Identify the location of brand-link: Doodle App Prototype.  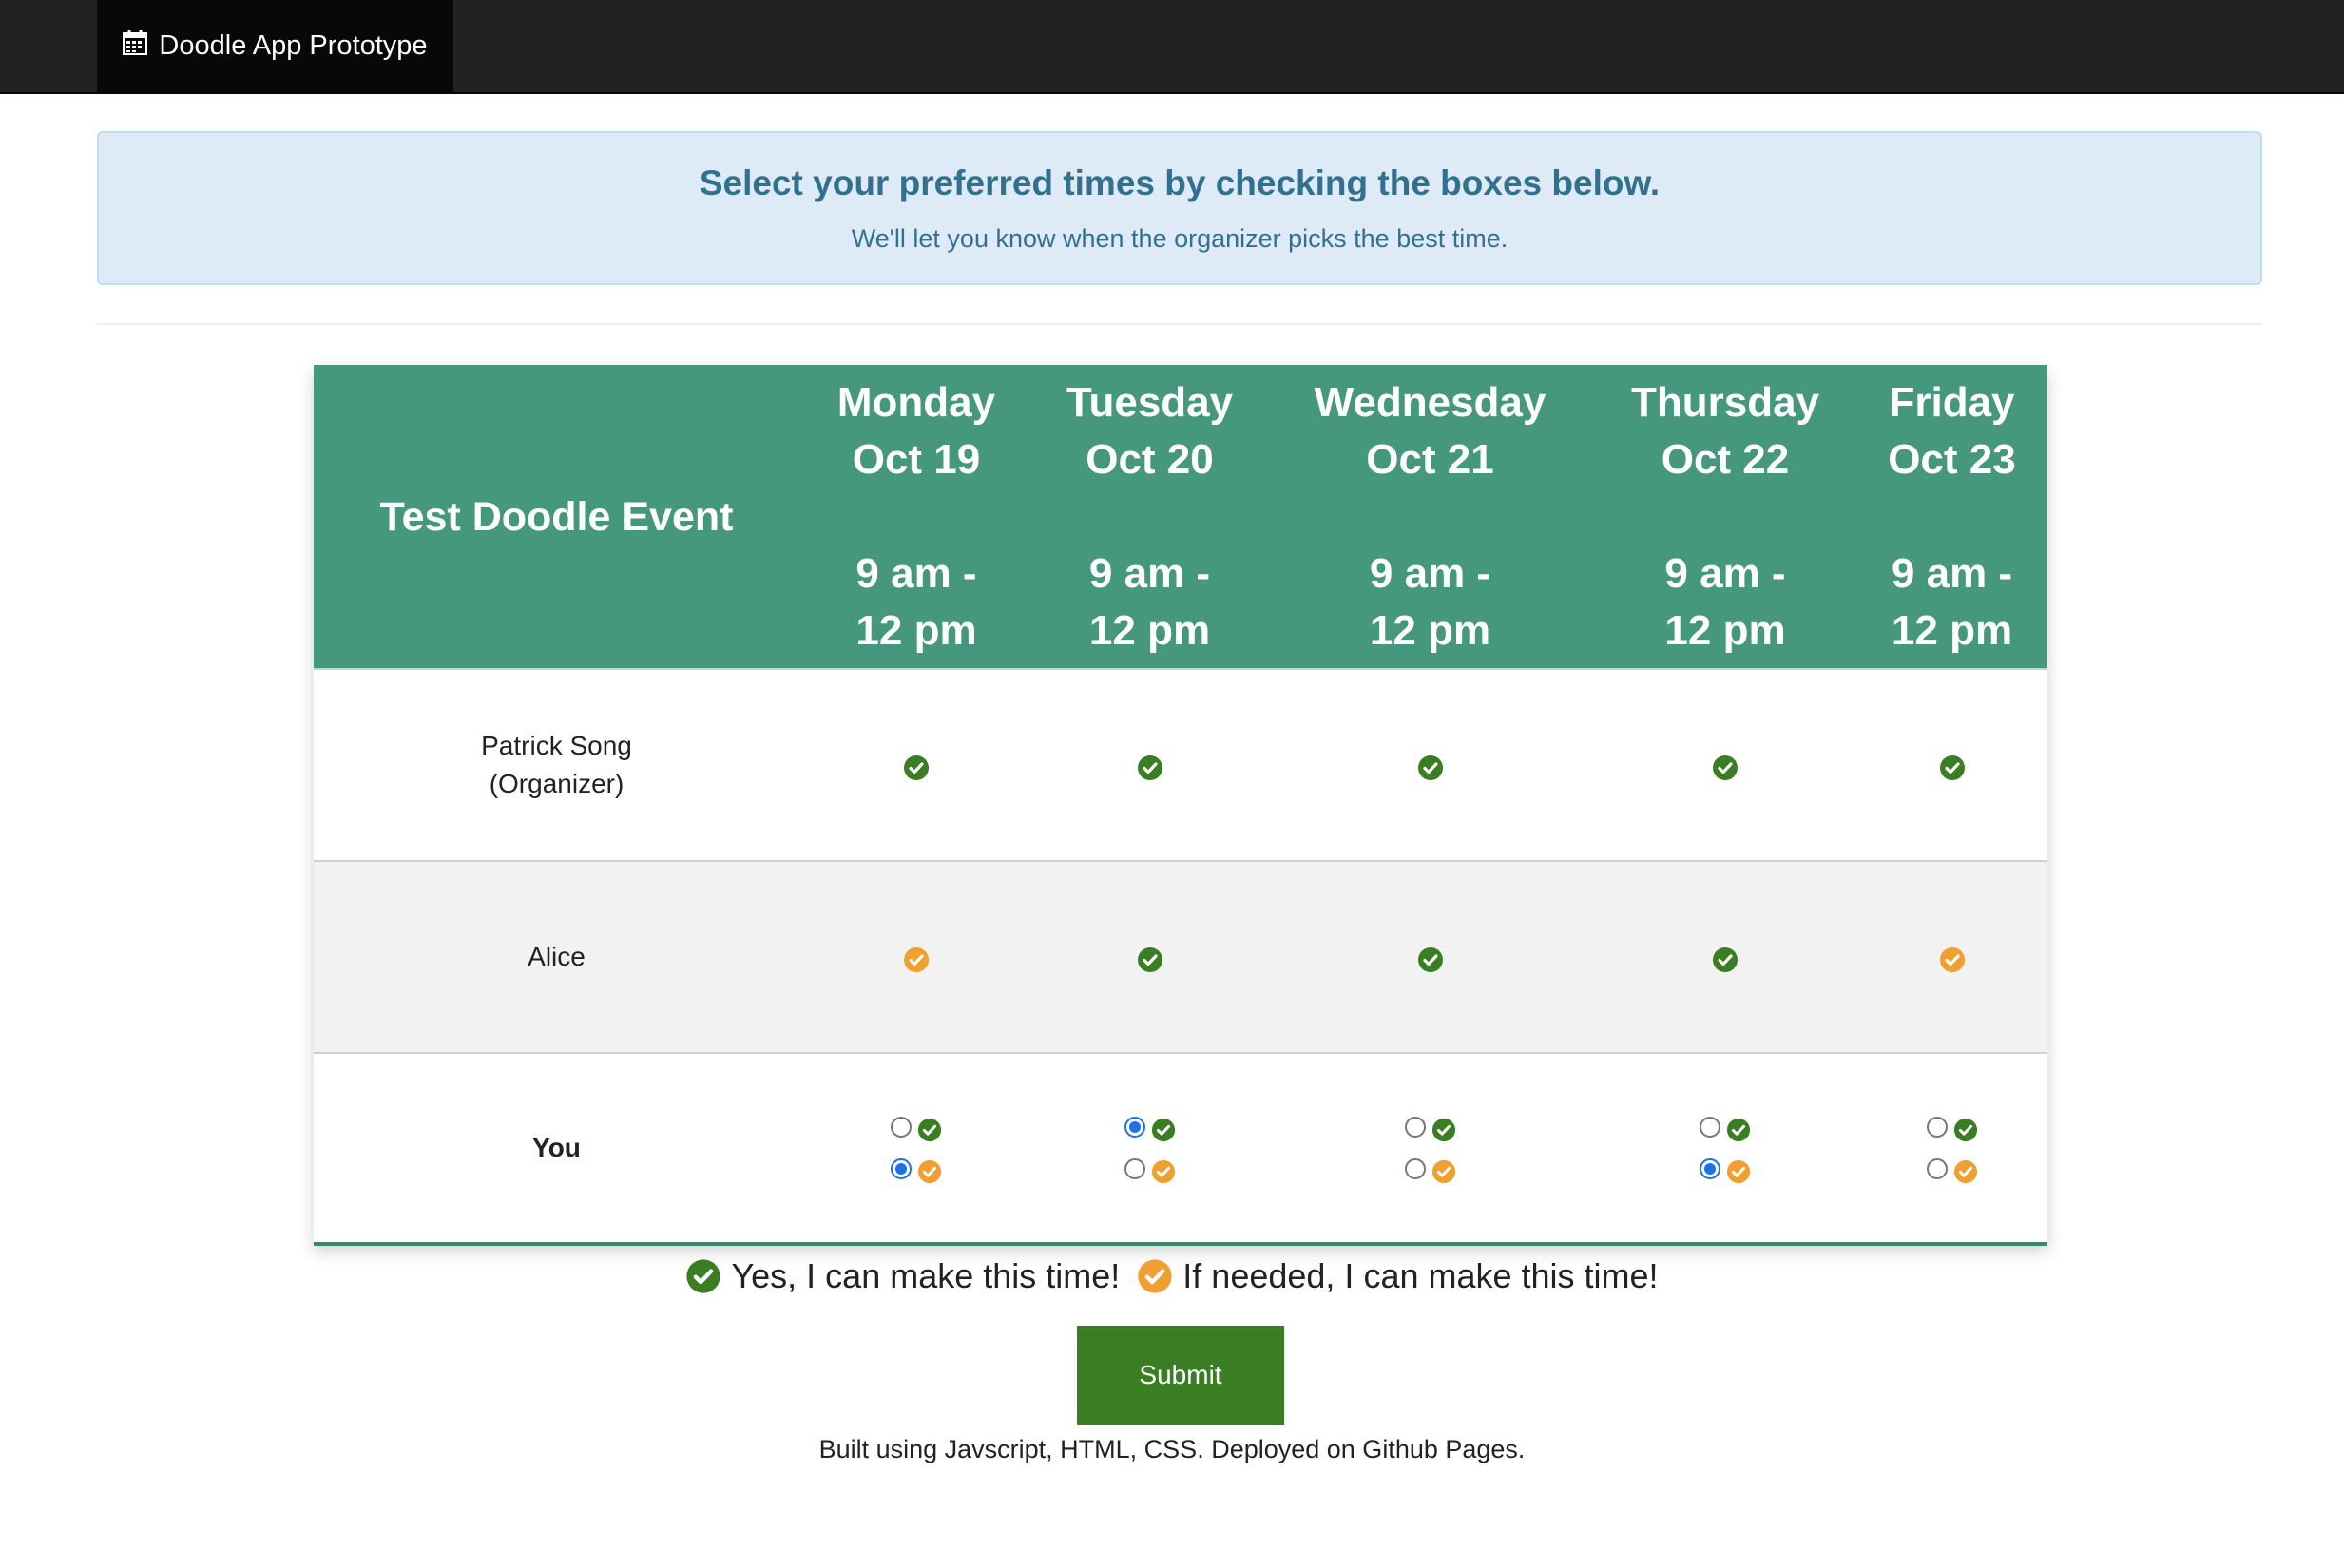
(275, 46).